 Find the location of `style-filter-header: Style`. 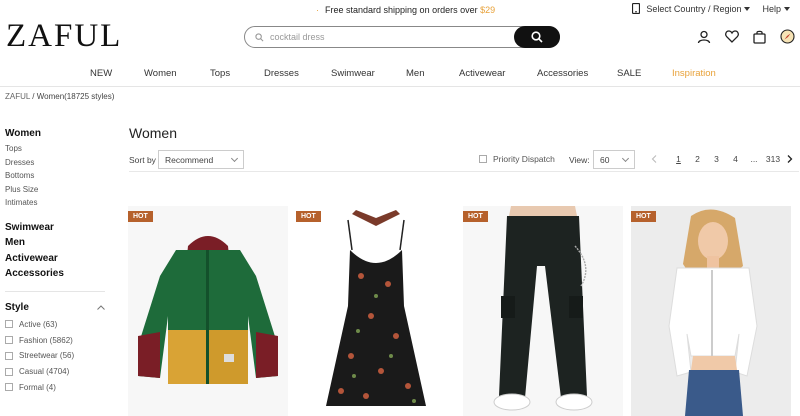

style-filter-header: Style is located at coordinates (55, 307).